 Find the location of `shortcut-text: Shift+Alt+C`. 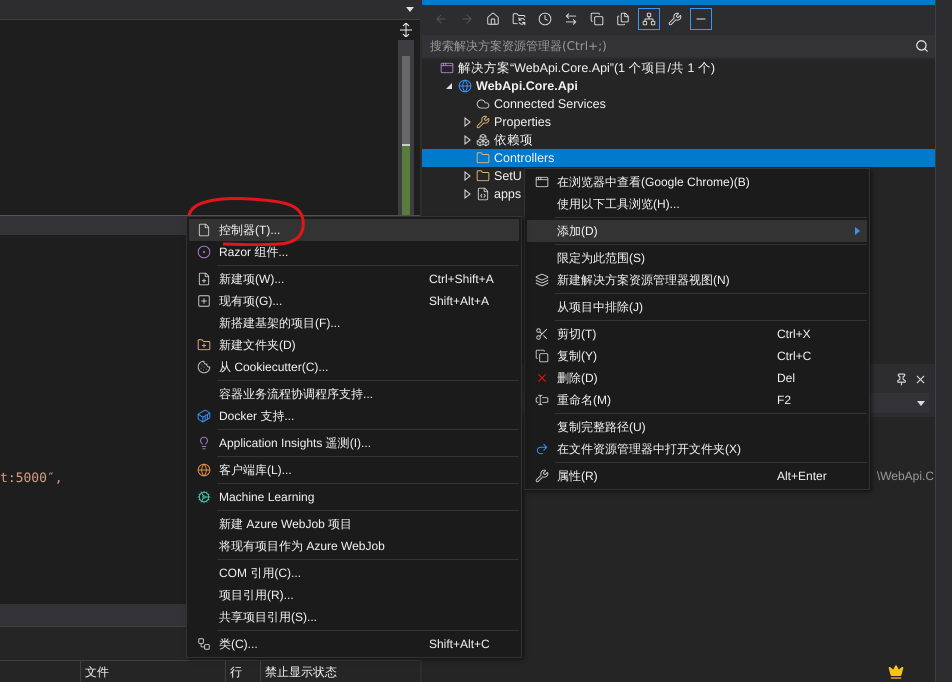

shortcut-text: Shift+Alt+C is located at coordinates (460, 644).